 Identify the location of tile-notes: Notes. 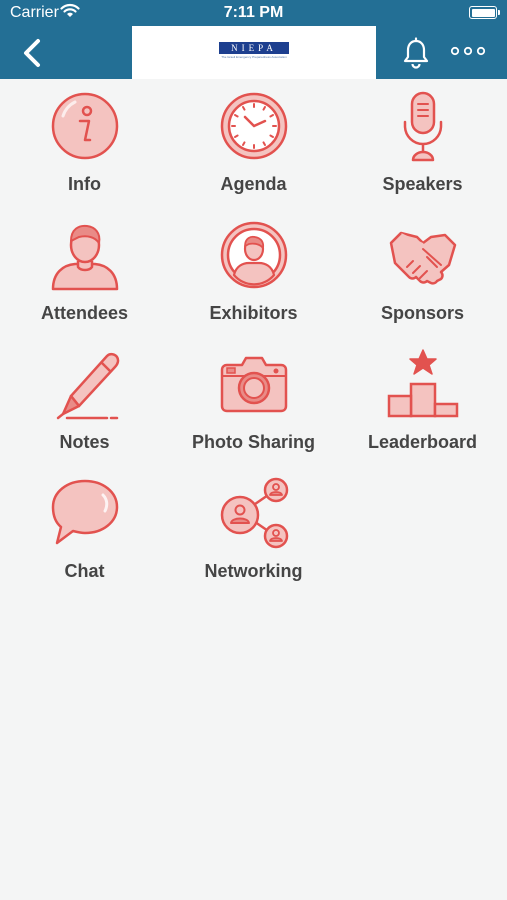
(84, 405).